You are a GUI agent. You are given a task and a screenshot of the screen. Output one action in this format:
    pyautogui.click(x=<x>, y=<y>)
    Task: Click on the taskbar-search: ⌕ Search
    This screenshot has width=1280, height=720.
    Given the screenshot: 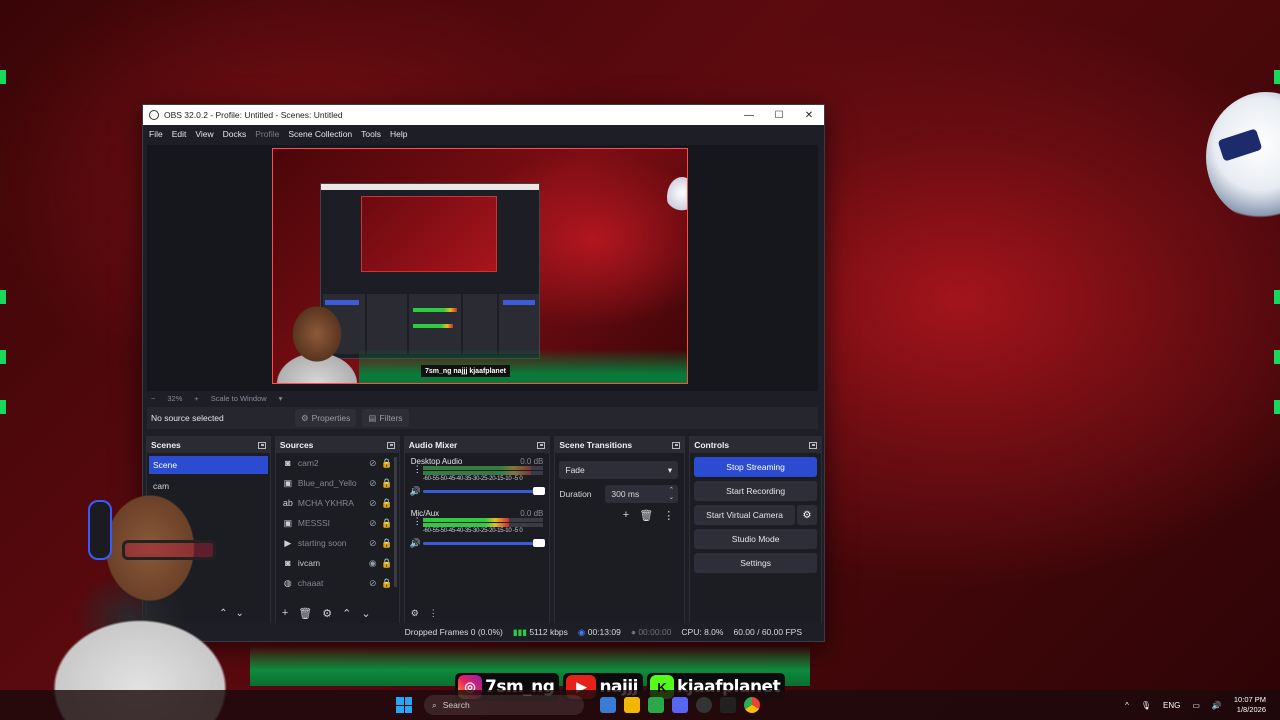 What is the action you would take?
    pyautogui.click(x=504, y=705)
    